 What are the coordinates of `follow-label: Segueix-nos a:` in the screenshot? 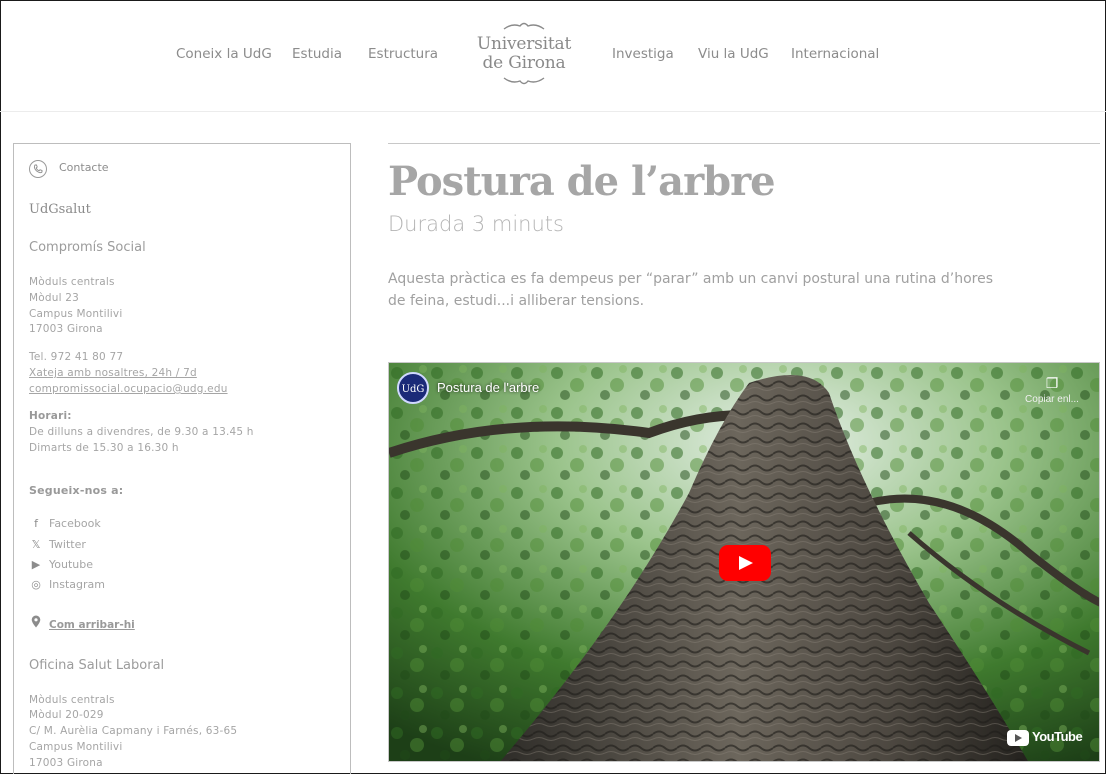 It's located at (76, 490).